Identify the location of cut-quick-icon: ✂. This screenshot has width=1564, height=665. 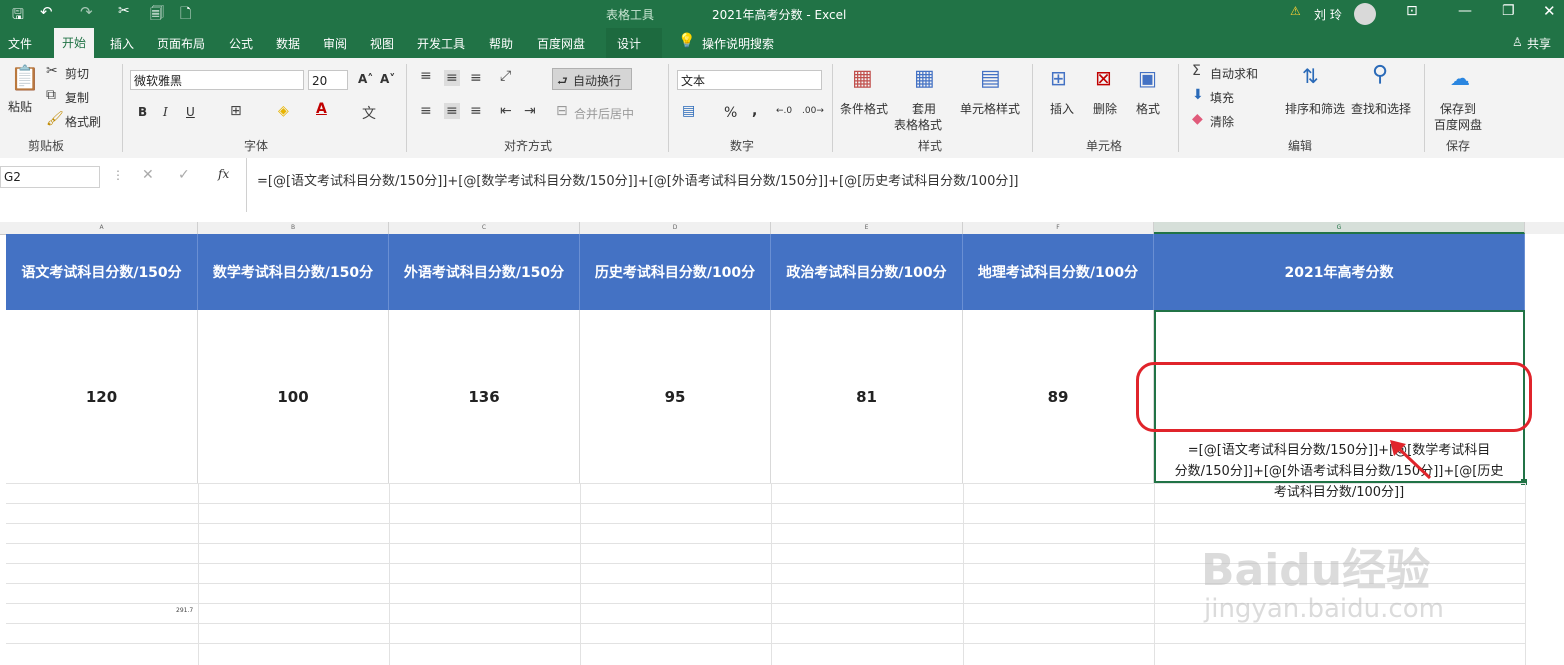
(124, 11).